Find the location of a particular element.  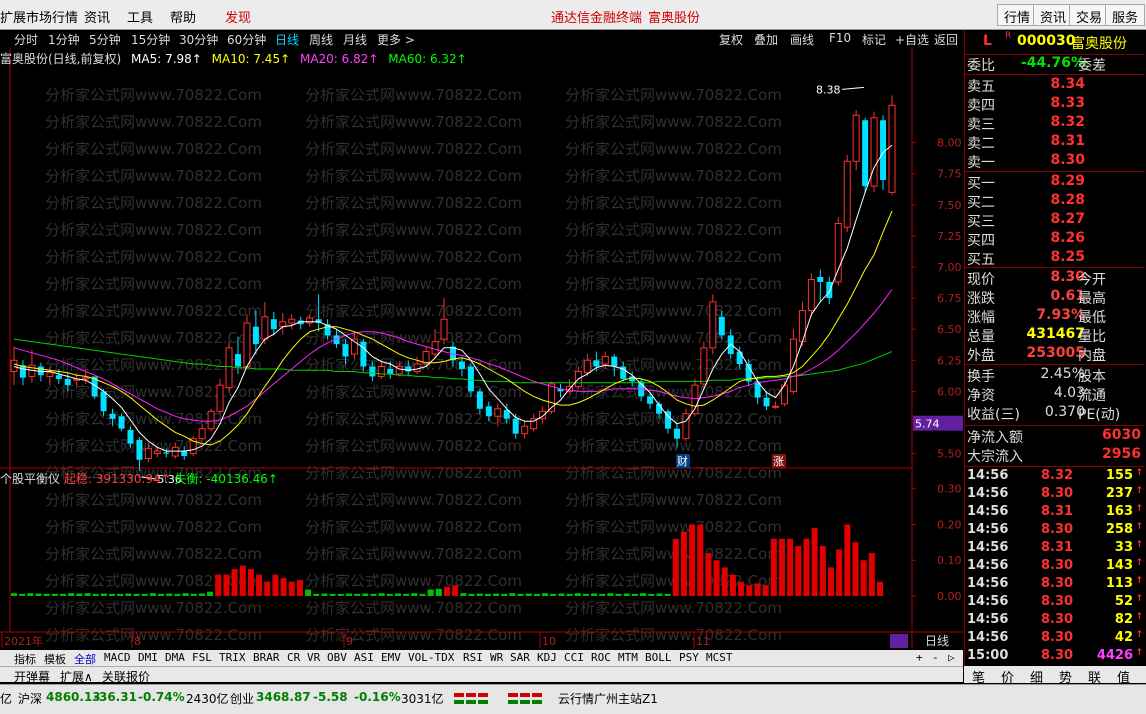

sh-index-name: 沪深 is located at coordinates (30, 698).